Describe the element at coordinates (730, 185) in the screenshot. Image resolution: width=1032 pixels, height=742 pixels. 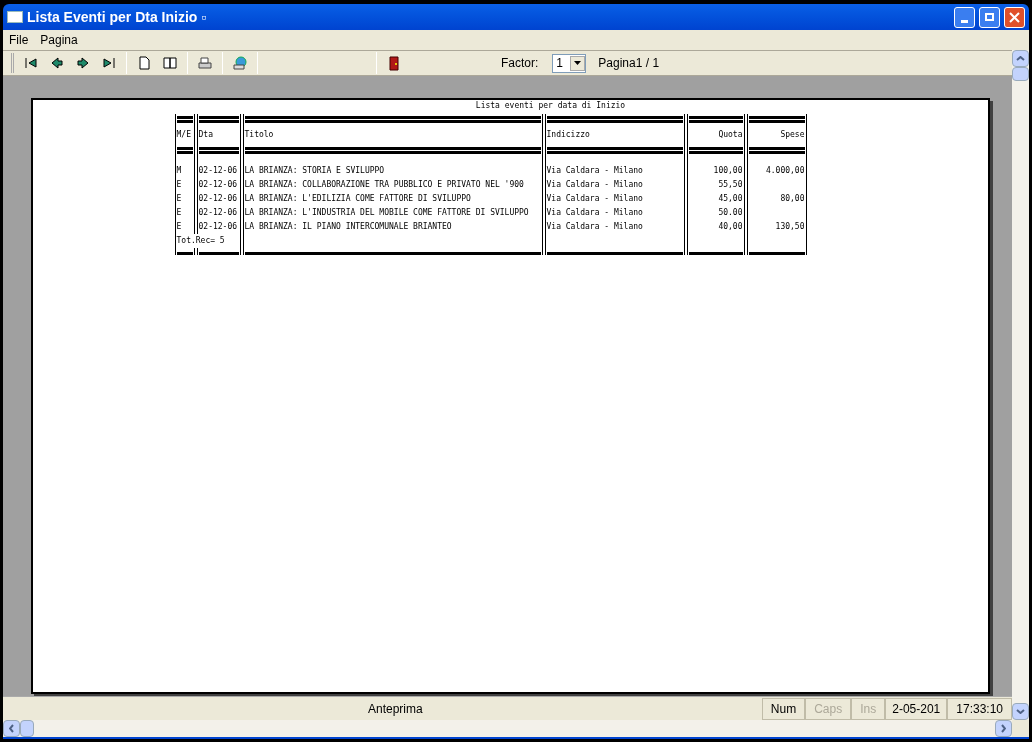
I see `table-cell-text: 55,50` at that location.